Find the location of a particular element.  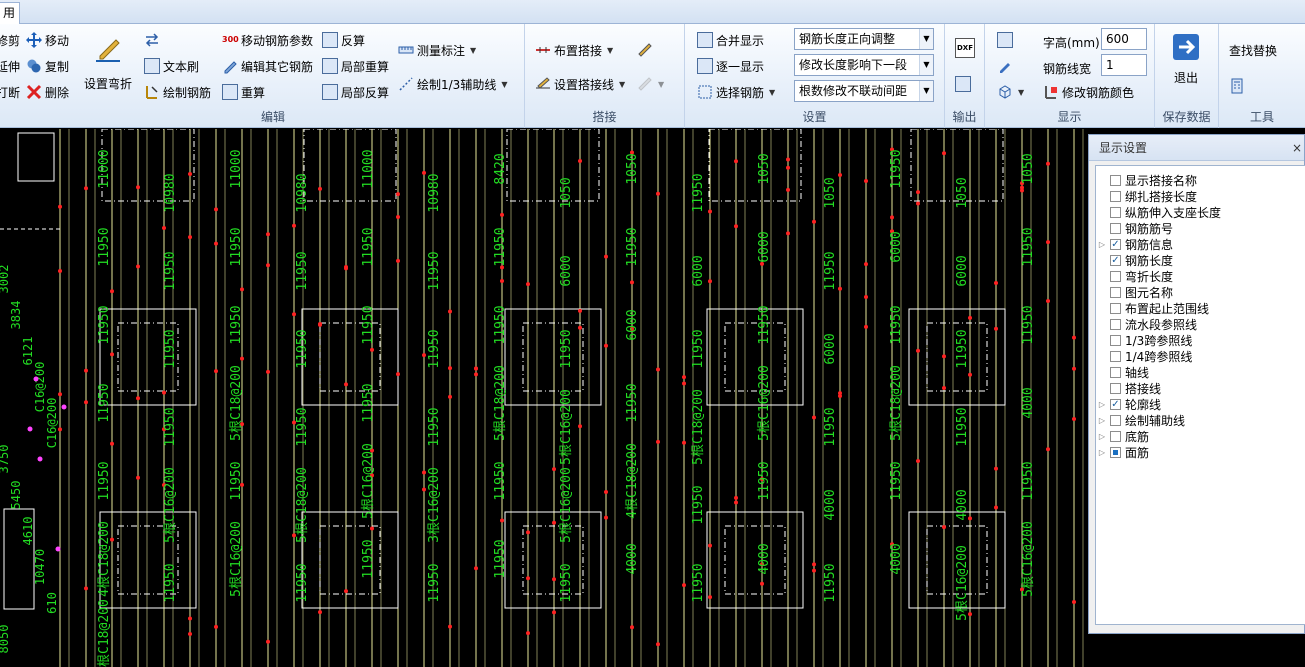

font-height-input: 600 is located at coordinates (1124, 39).